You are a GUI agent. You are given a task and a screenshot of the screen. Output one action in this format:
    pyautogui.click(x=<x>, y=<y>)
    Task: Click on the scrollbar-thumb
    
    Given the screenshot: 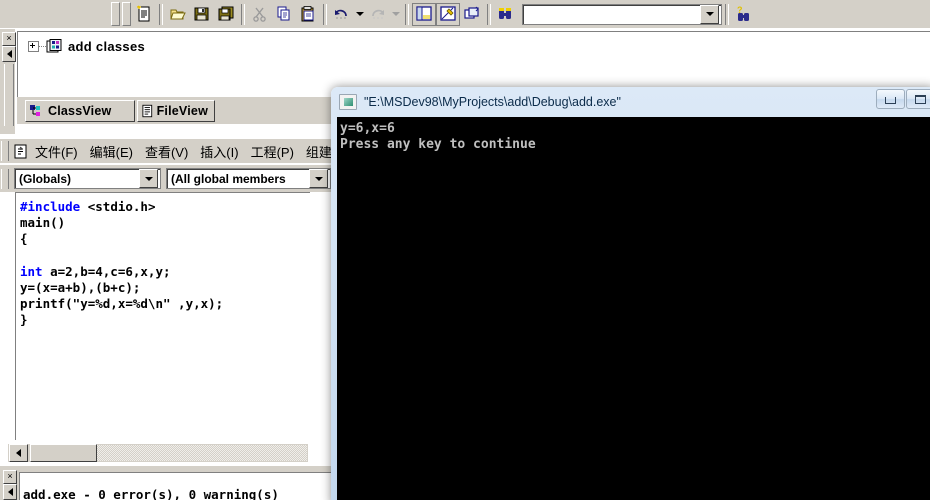 What is the action you would take?
    pyautogui.click(x=63, y=453)
    